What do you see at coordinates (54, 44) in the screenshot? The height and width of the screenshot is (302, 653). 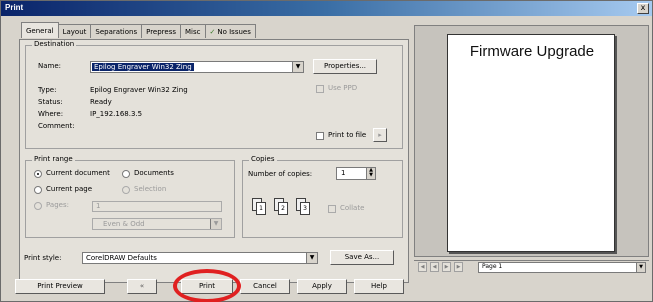 I see `destination-group-label: Destination` at bounding box center [54, 44].